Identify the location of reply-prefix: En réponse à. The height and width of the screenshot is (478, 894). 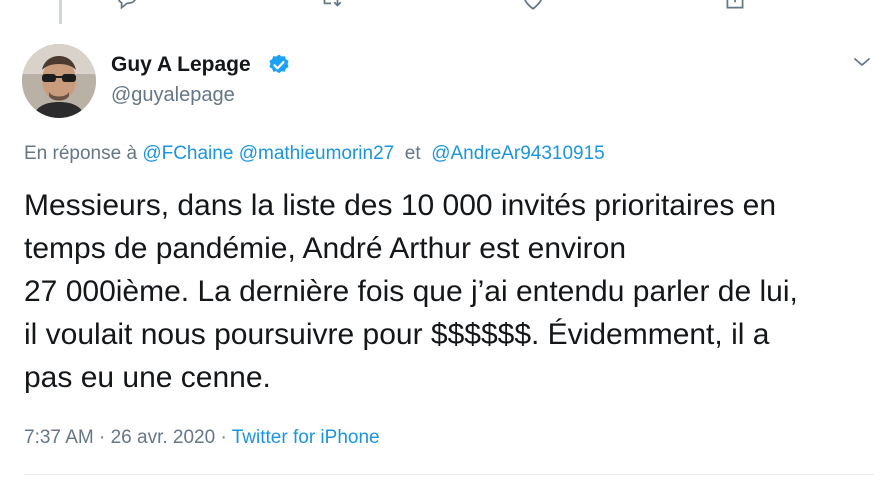
(81, 153).